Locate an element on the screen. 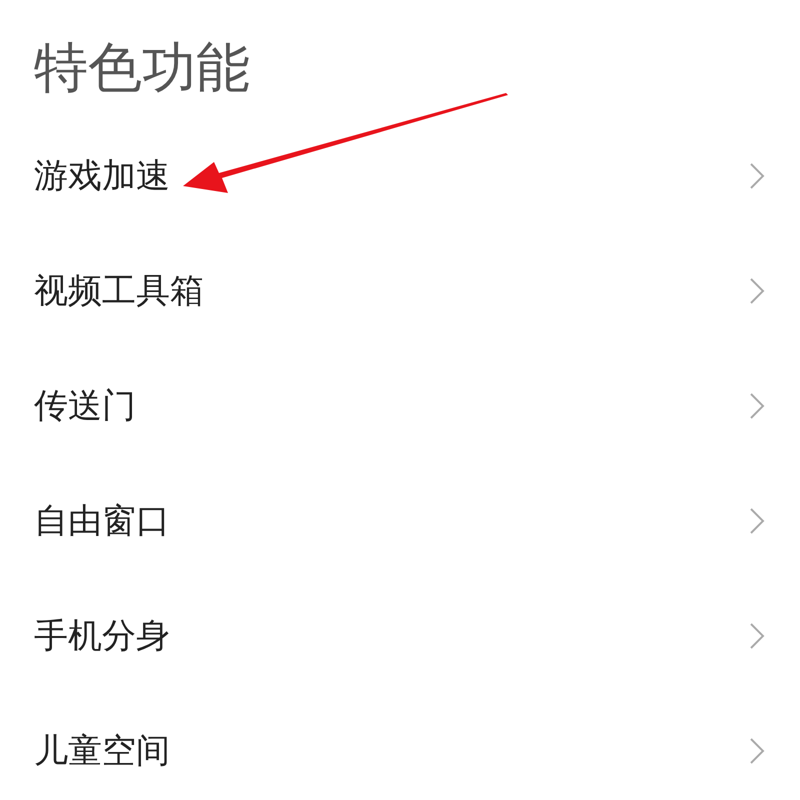 Image resolution: width=800 pixels, height=800 pixels. page-title: 特色功能 is located at coordinates (142, 68).